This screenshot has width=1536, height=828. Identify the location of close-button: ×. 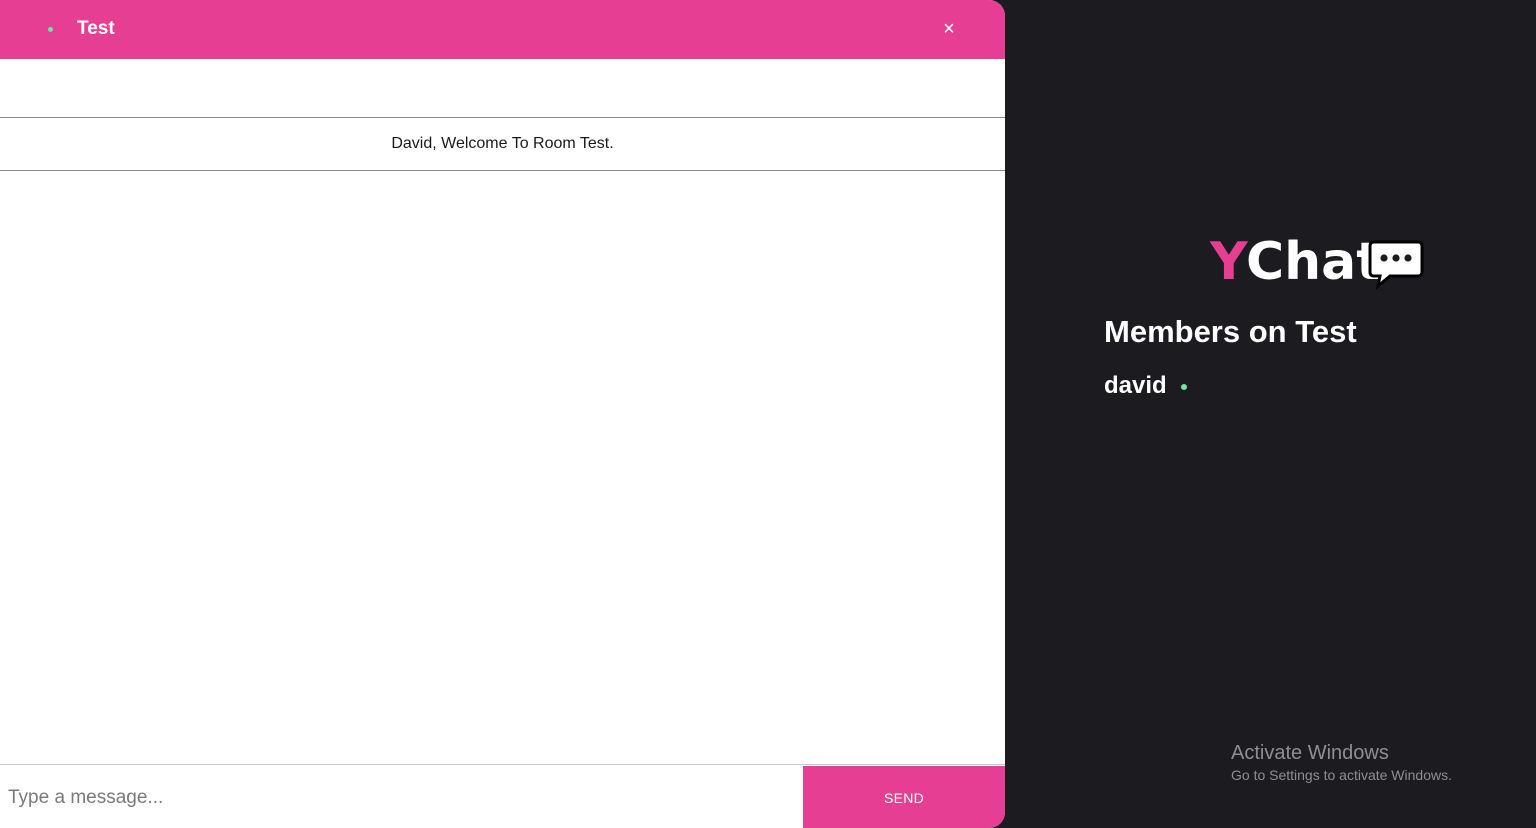
(949, 29).